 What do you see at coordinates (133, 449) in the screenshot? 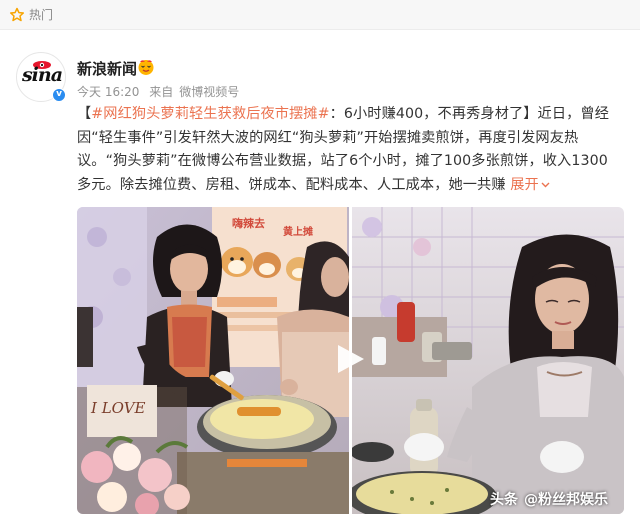
I see `flower-bouquet: I LOVE` at bounding box center [133, 449].